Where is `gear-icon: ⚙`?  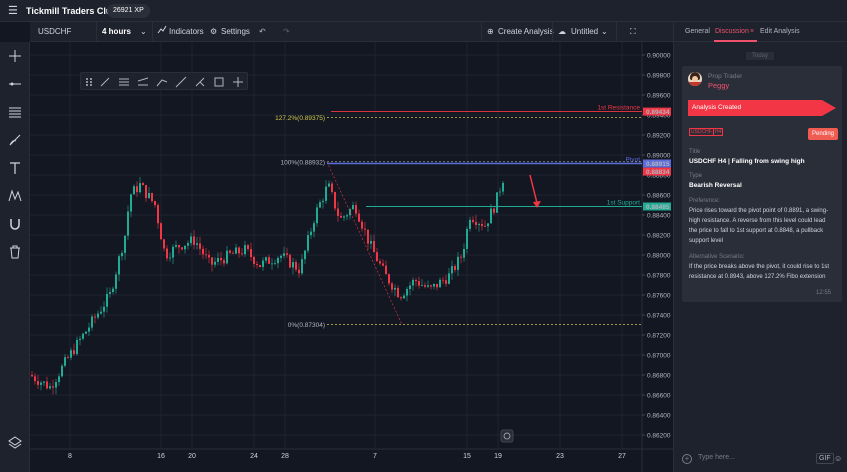 gear-icon: ⚙ is located at coordinates (213, 32).